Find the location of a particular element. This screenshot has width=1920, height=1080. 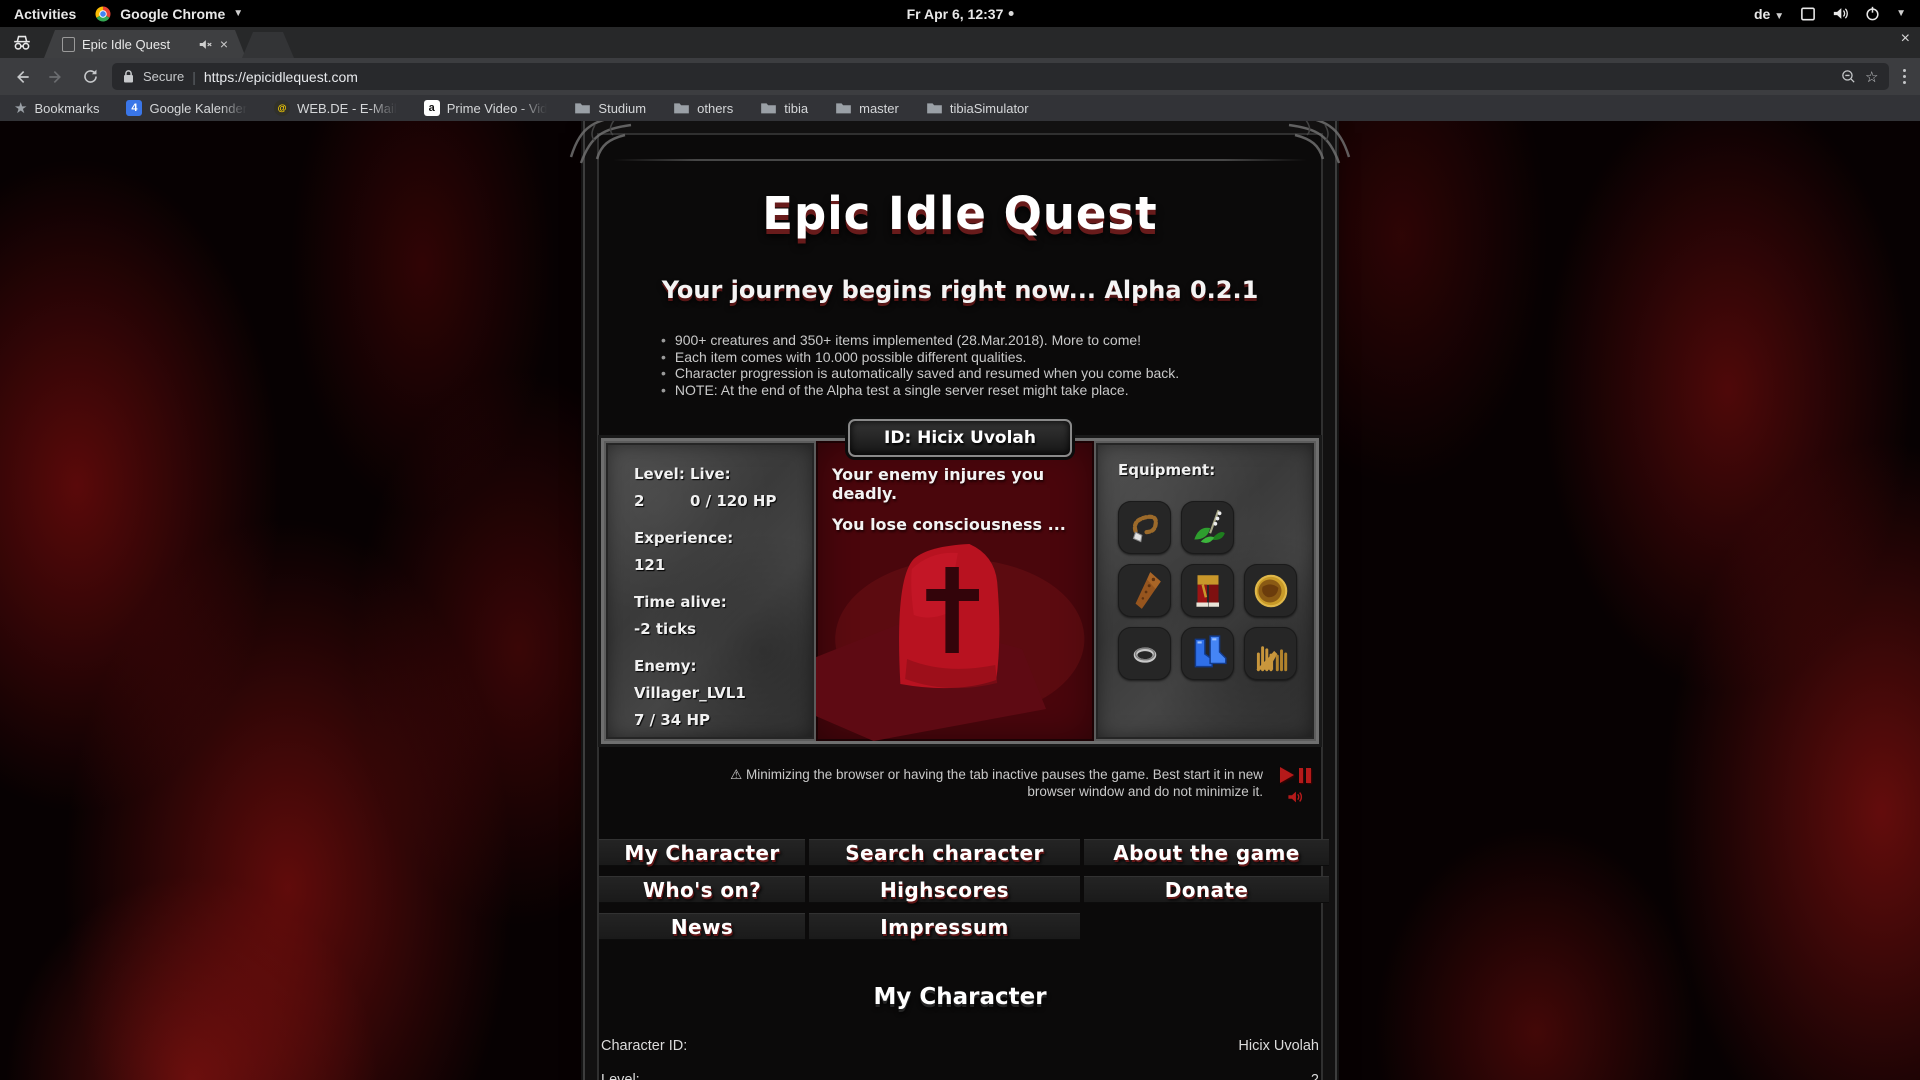

equipment-slot-boots is located at coordinates (1207, 653).